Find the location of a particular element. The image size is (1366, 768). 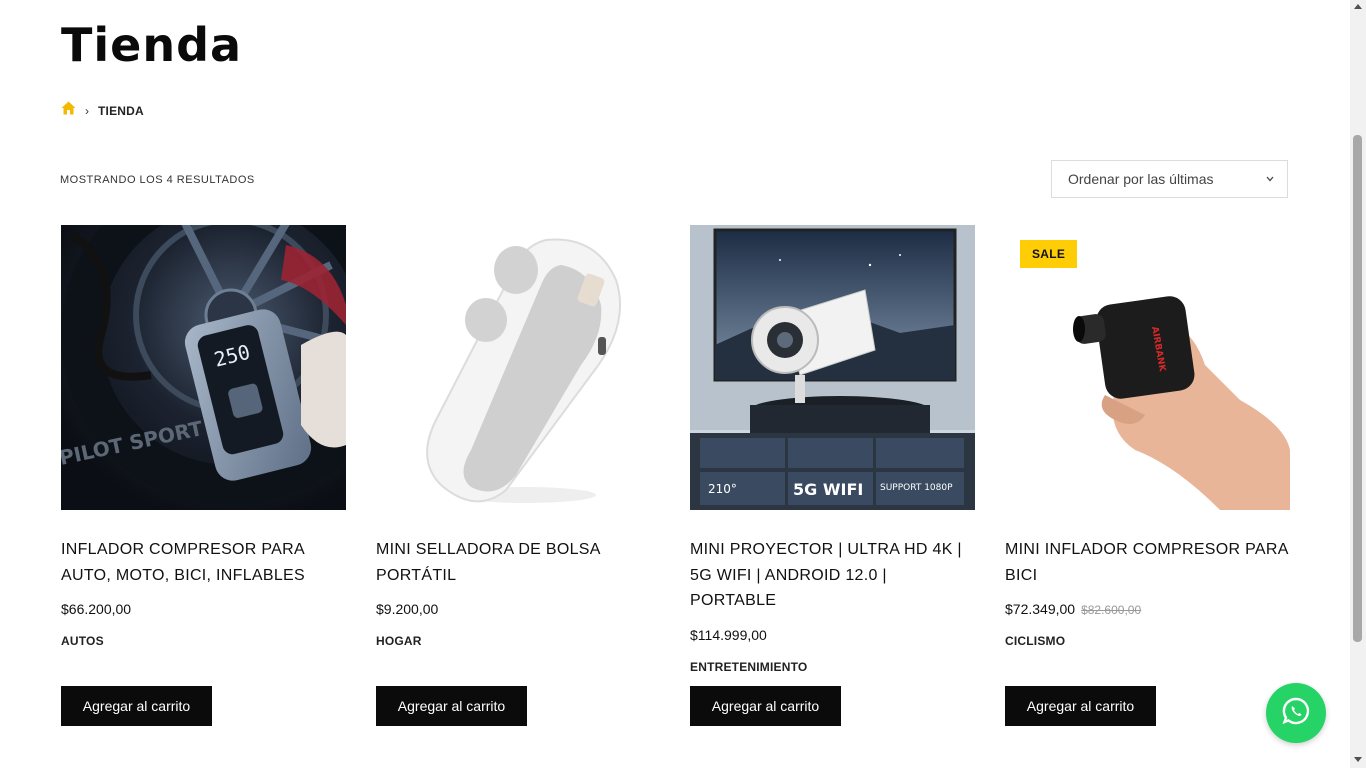

home-icon is located at coordinates (68, 110).